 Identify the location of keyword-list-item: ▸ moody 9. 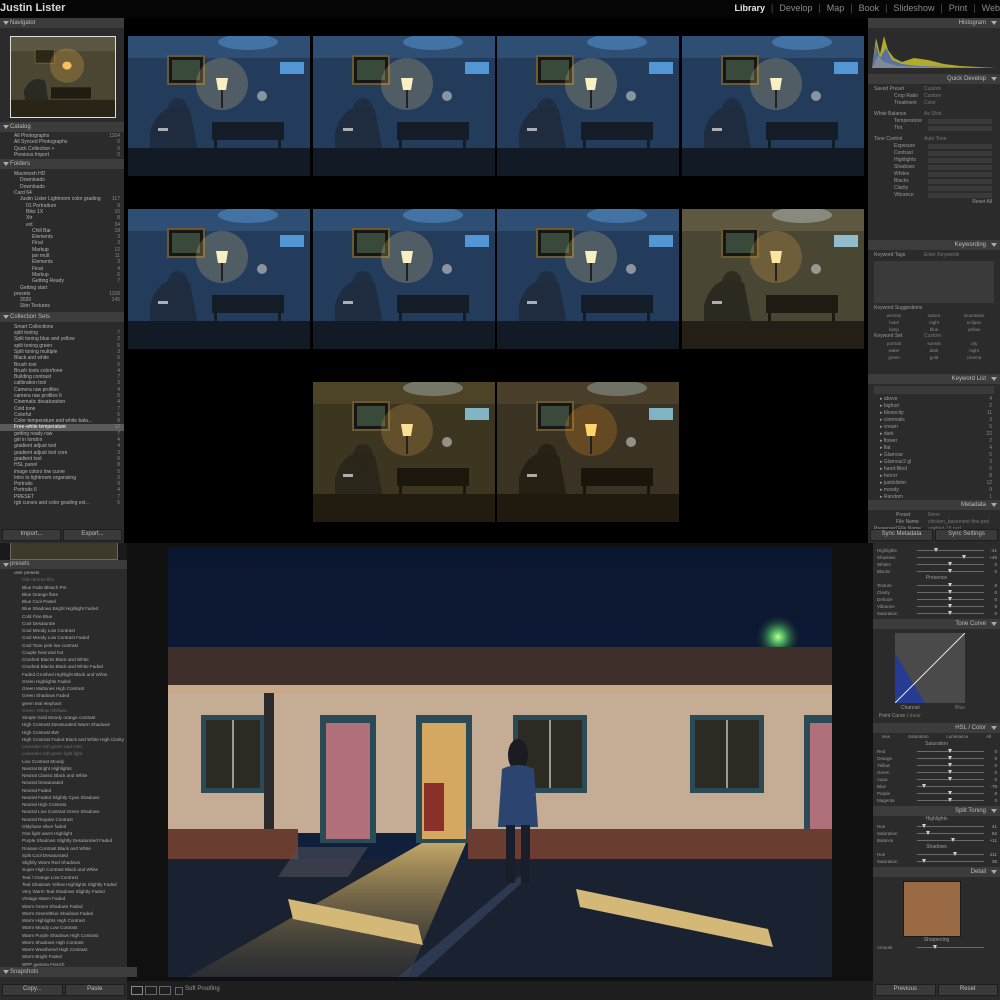
(934, 490).